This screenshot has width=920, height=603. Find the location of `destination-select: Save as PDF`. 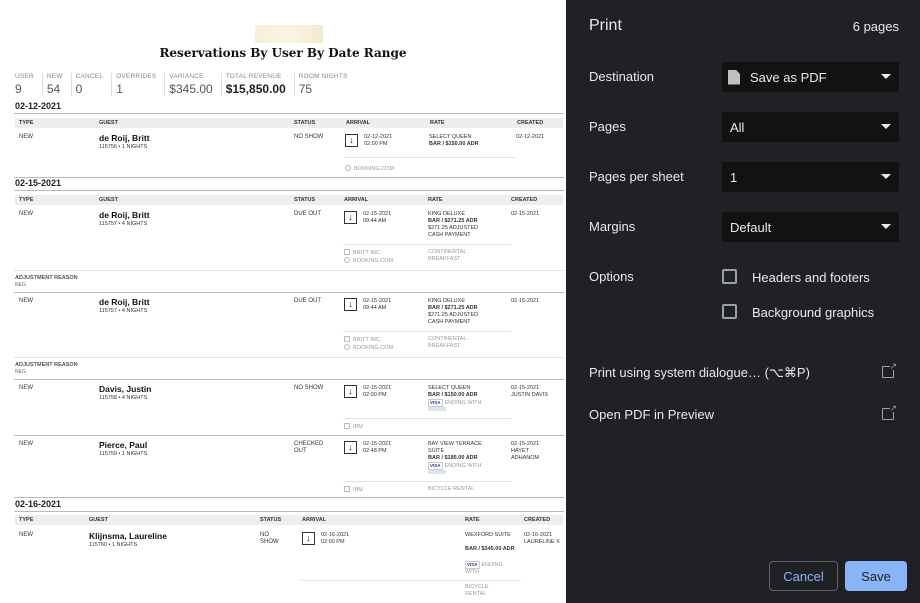

destination-select: Save as PDF is located at coordinates (810, 77).